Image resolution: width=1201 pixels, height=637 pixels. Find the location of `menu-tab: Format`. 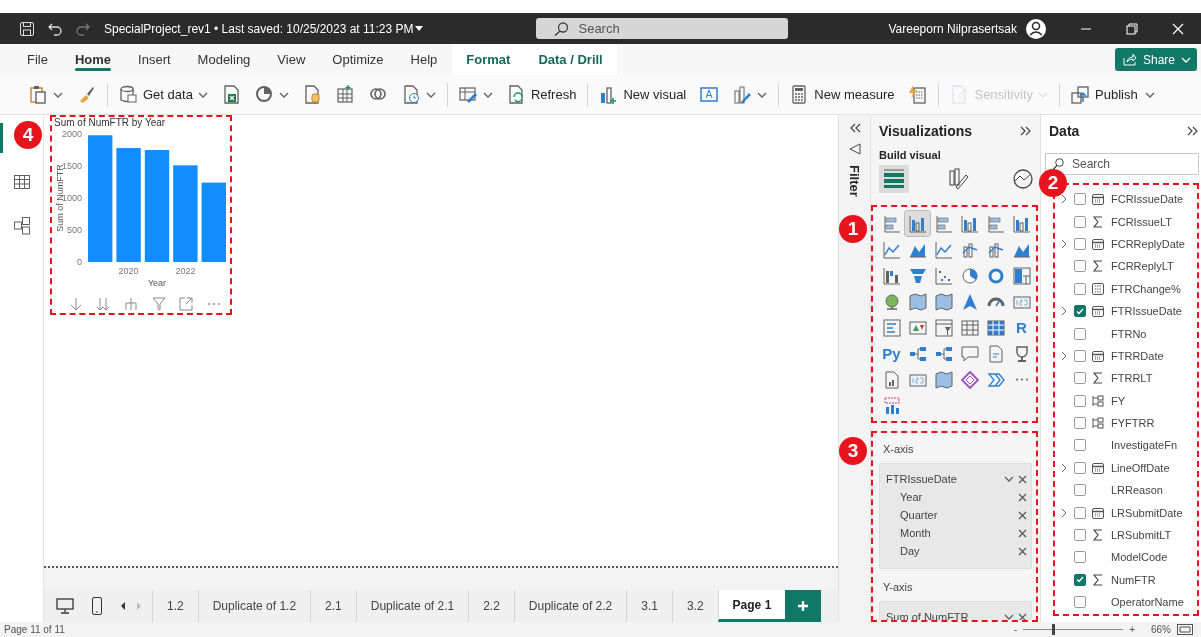

menu-tab: Format is located at coordinates (488, 59).